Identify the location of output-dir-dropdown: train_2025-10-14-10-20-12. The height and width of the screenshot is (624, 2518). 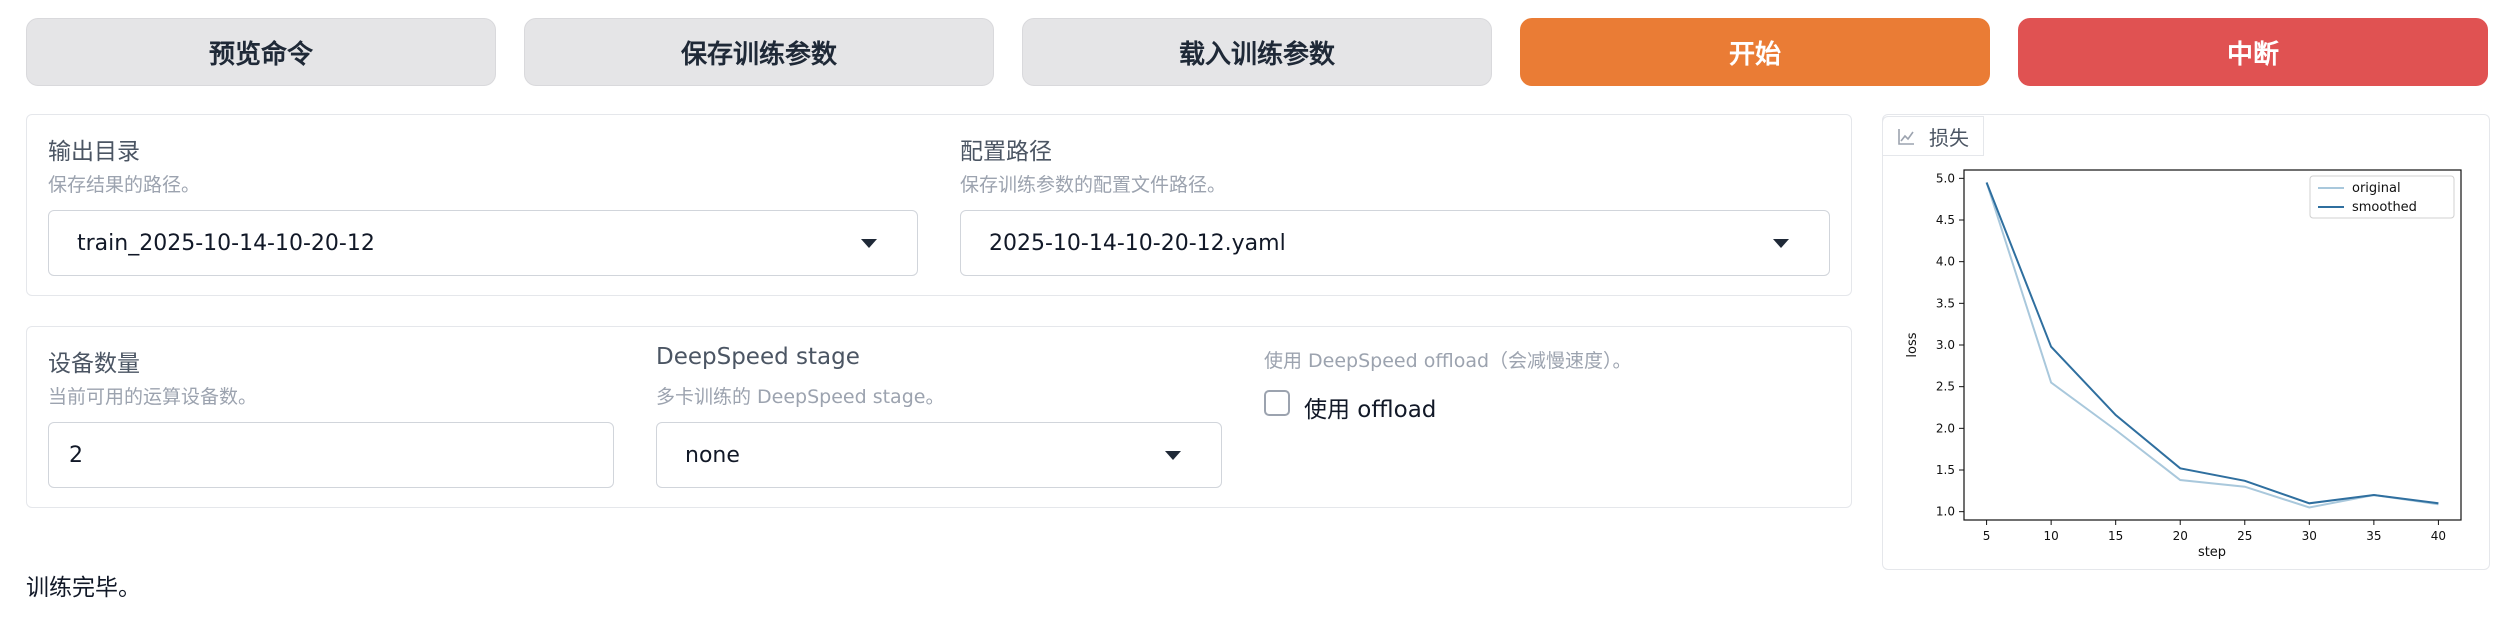
(483, 243).